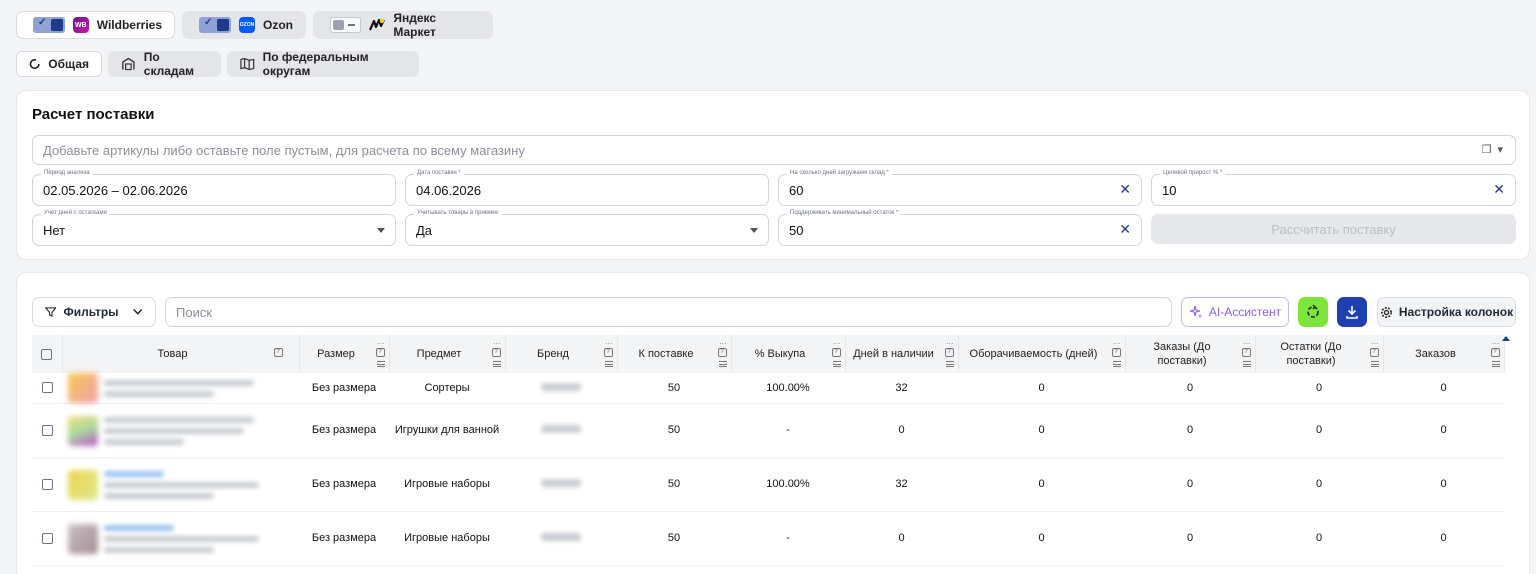 The image size is (1536, 574). What do you see at coordinates (587, 227) in the screenshot?
I see `in-transit-select: Учитывать товары в приемке Да` at bounding box center [587, 227].